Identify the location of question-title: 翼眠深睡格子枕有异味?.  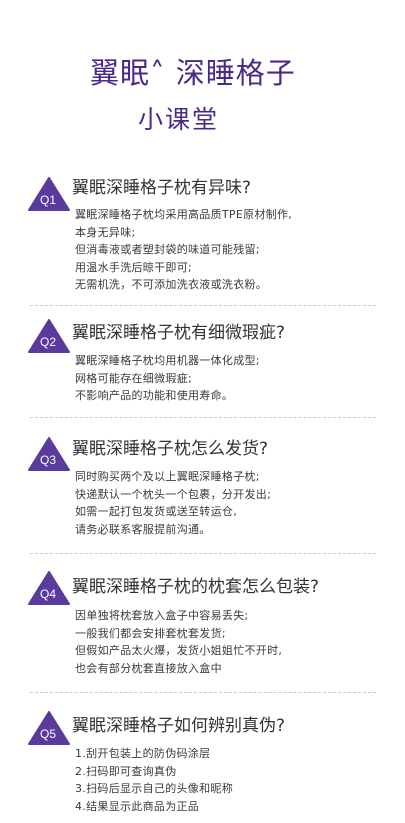
(162, 188).